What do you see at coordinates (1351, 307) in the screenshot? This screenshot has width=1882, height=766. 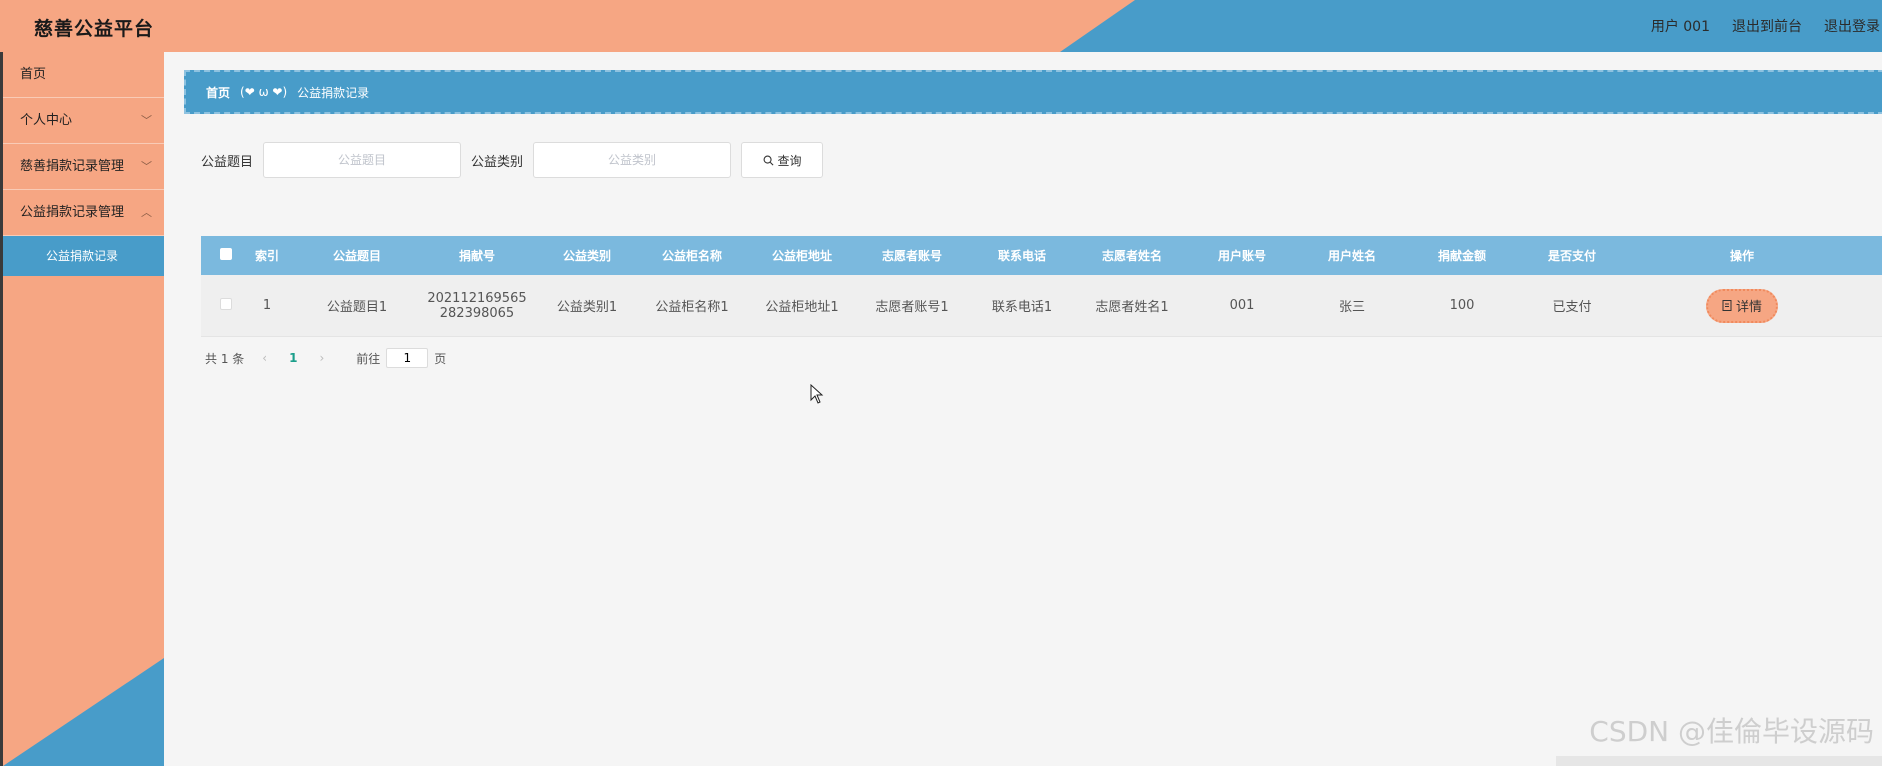 I see `cell-user-name: 张三` at bounding box center [1351, 307].